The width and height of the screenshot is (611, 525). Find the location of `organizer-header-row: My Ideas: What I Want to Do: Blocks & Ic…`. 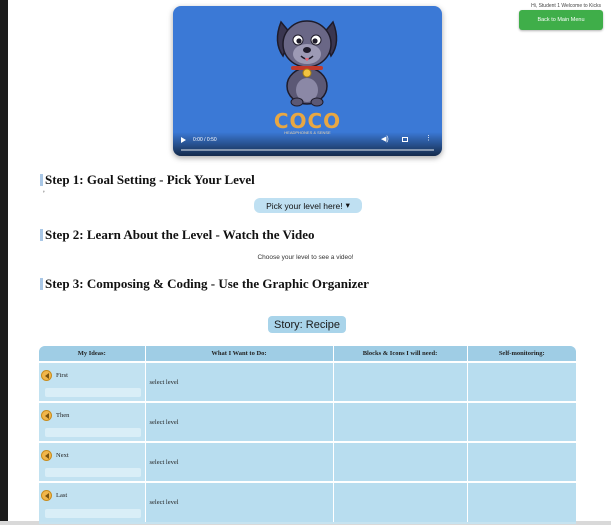

organizer-header-row: My Ideas: What I Want to Do: Blocks & Ic… is located at coordinates (307, 354).